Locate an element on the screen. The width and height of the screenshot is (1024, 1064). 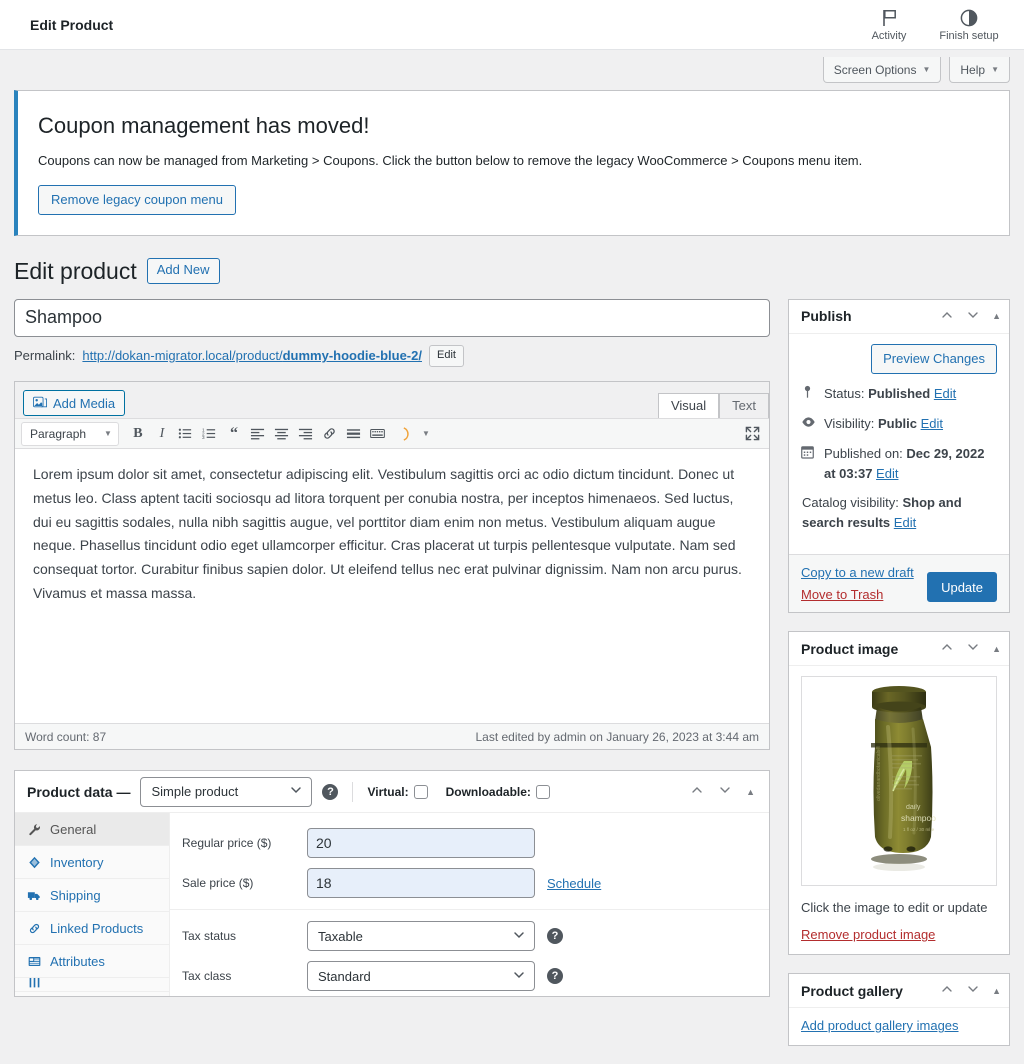
add-media-button: Add Media is located at coordinates (74, 403).